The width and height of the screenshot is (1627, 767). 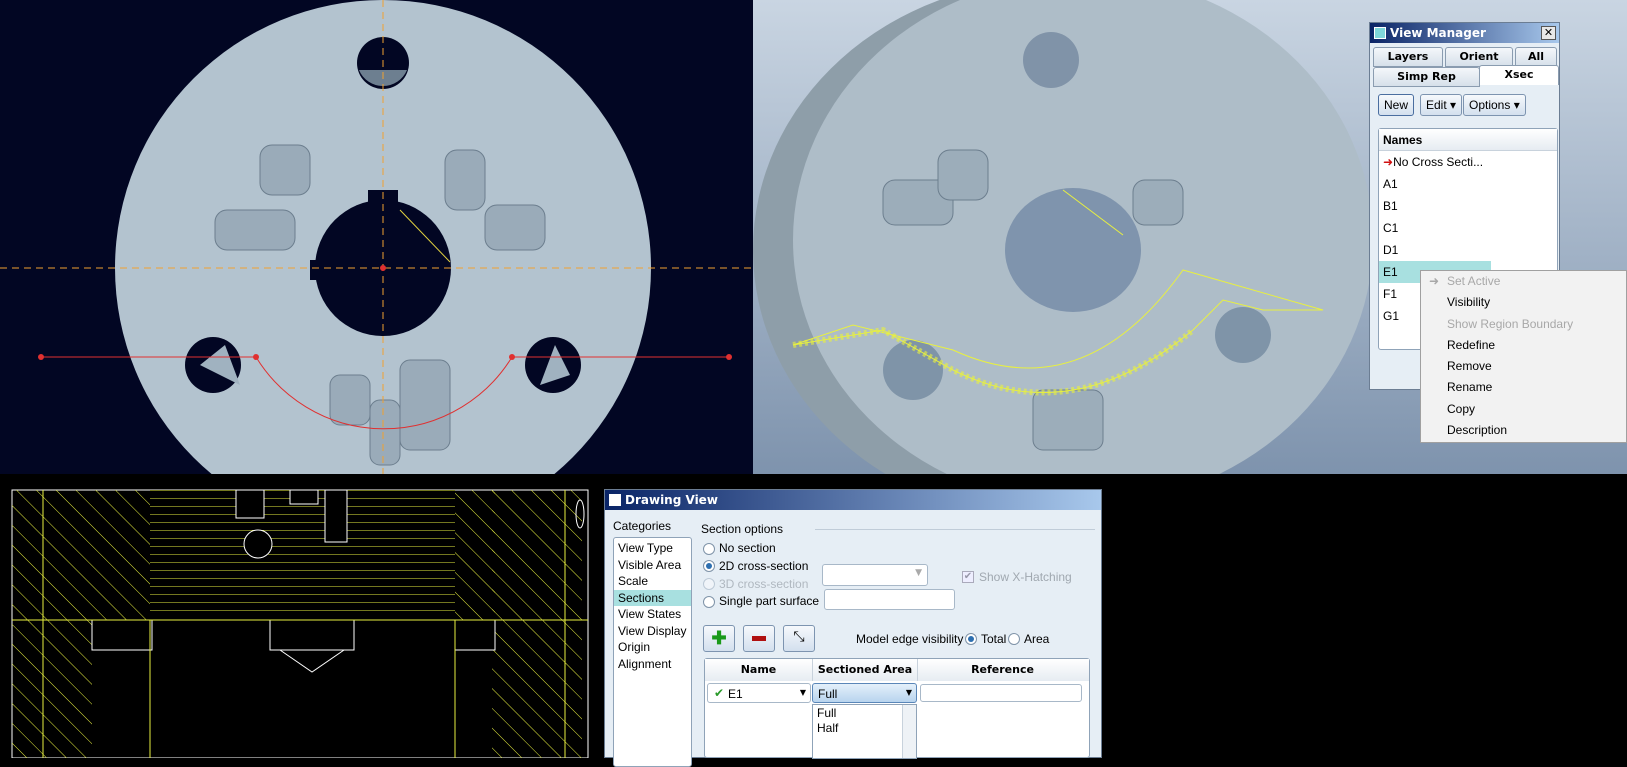 What do you see at coordinates (909, 731) in the screenshot?
I see `scrollbar` at bounding box center [909, 731].